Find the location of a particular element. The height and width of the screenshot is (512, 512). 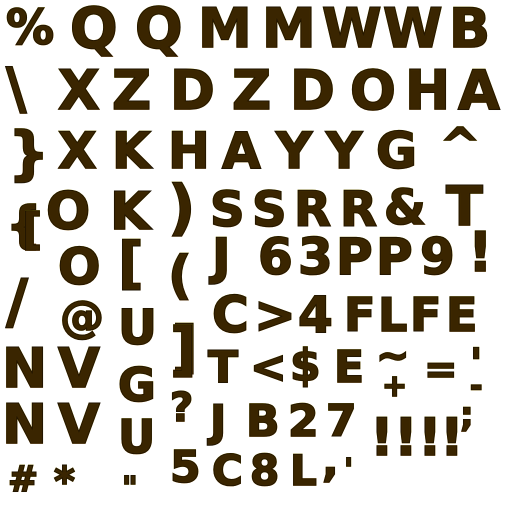

glyph-percent: % is located at coordinates (30, 28).